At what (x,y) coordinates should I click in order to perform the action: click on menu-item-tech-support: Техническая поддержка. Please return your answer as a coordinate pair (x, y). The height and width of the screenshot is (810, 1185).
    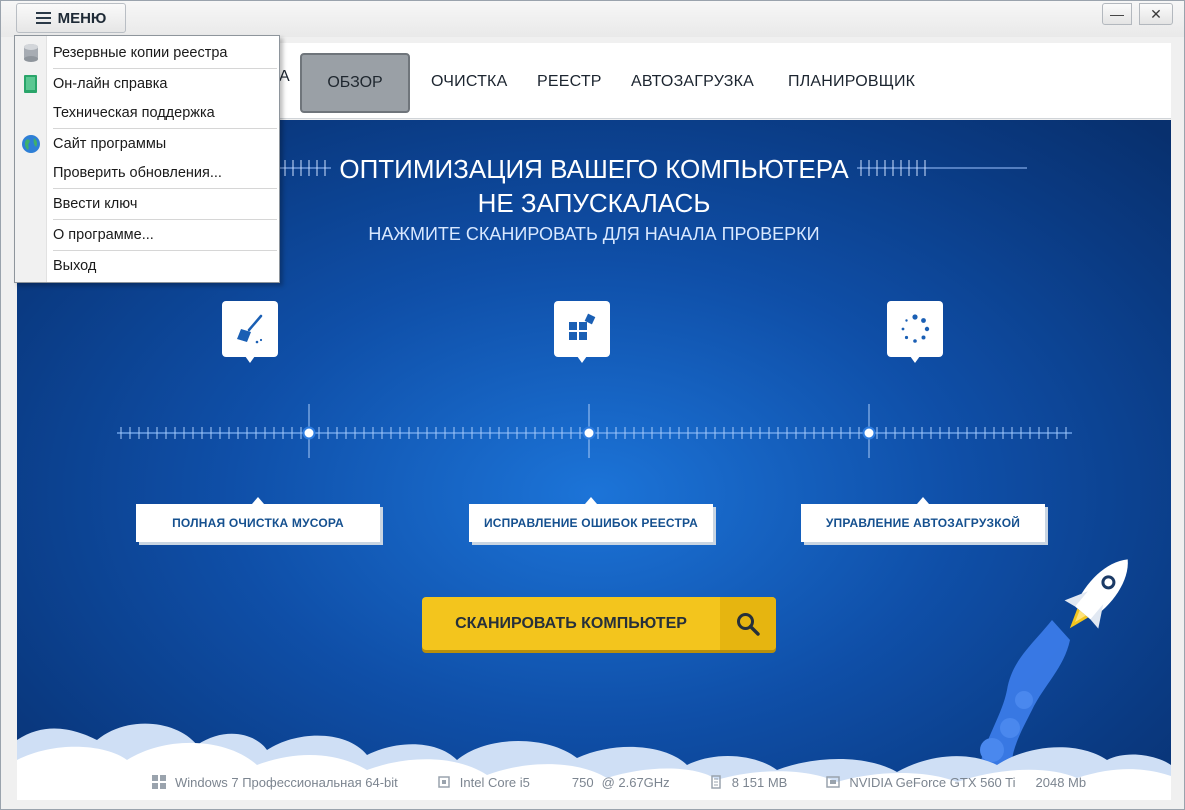
    Looking at the image, I should click on (148, 113).